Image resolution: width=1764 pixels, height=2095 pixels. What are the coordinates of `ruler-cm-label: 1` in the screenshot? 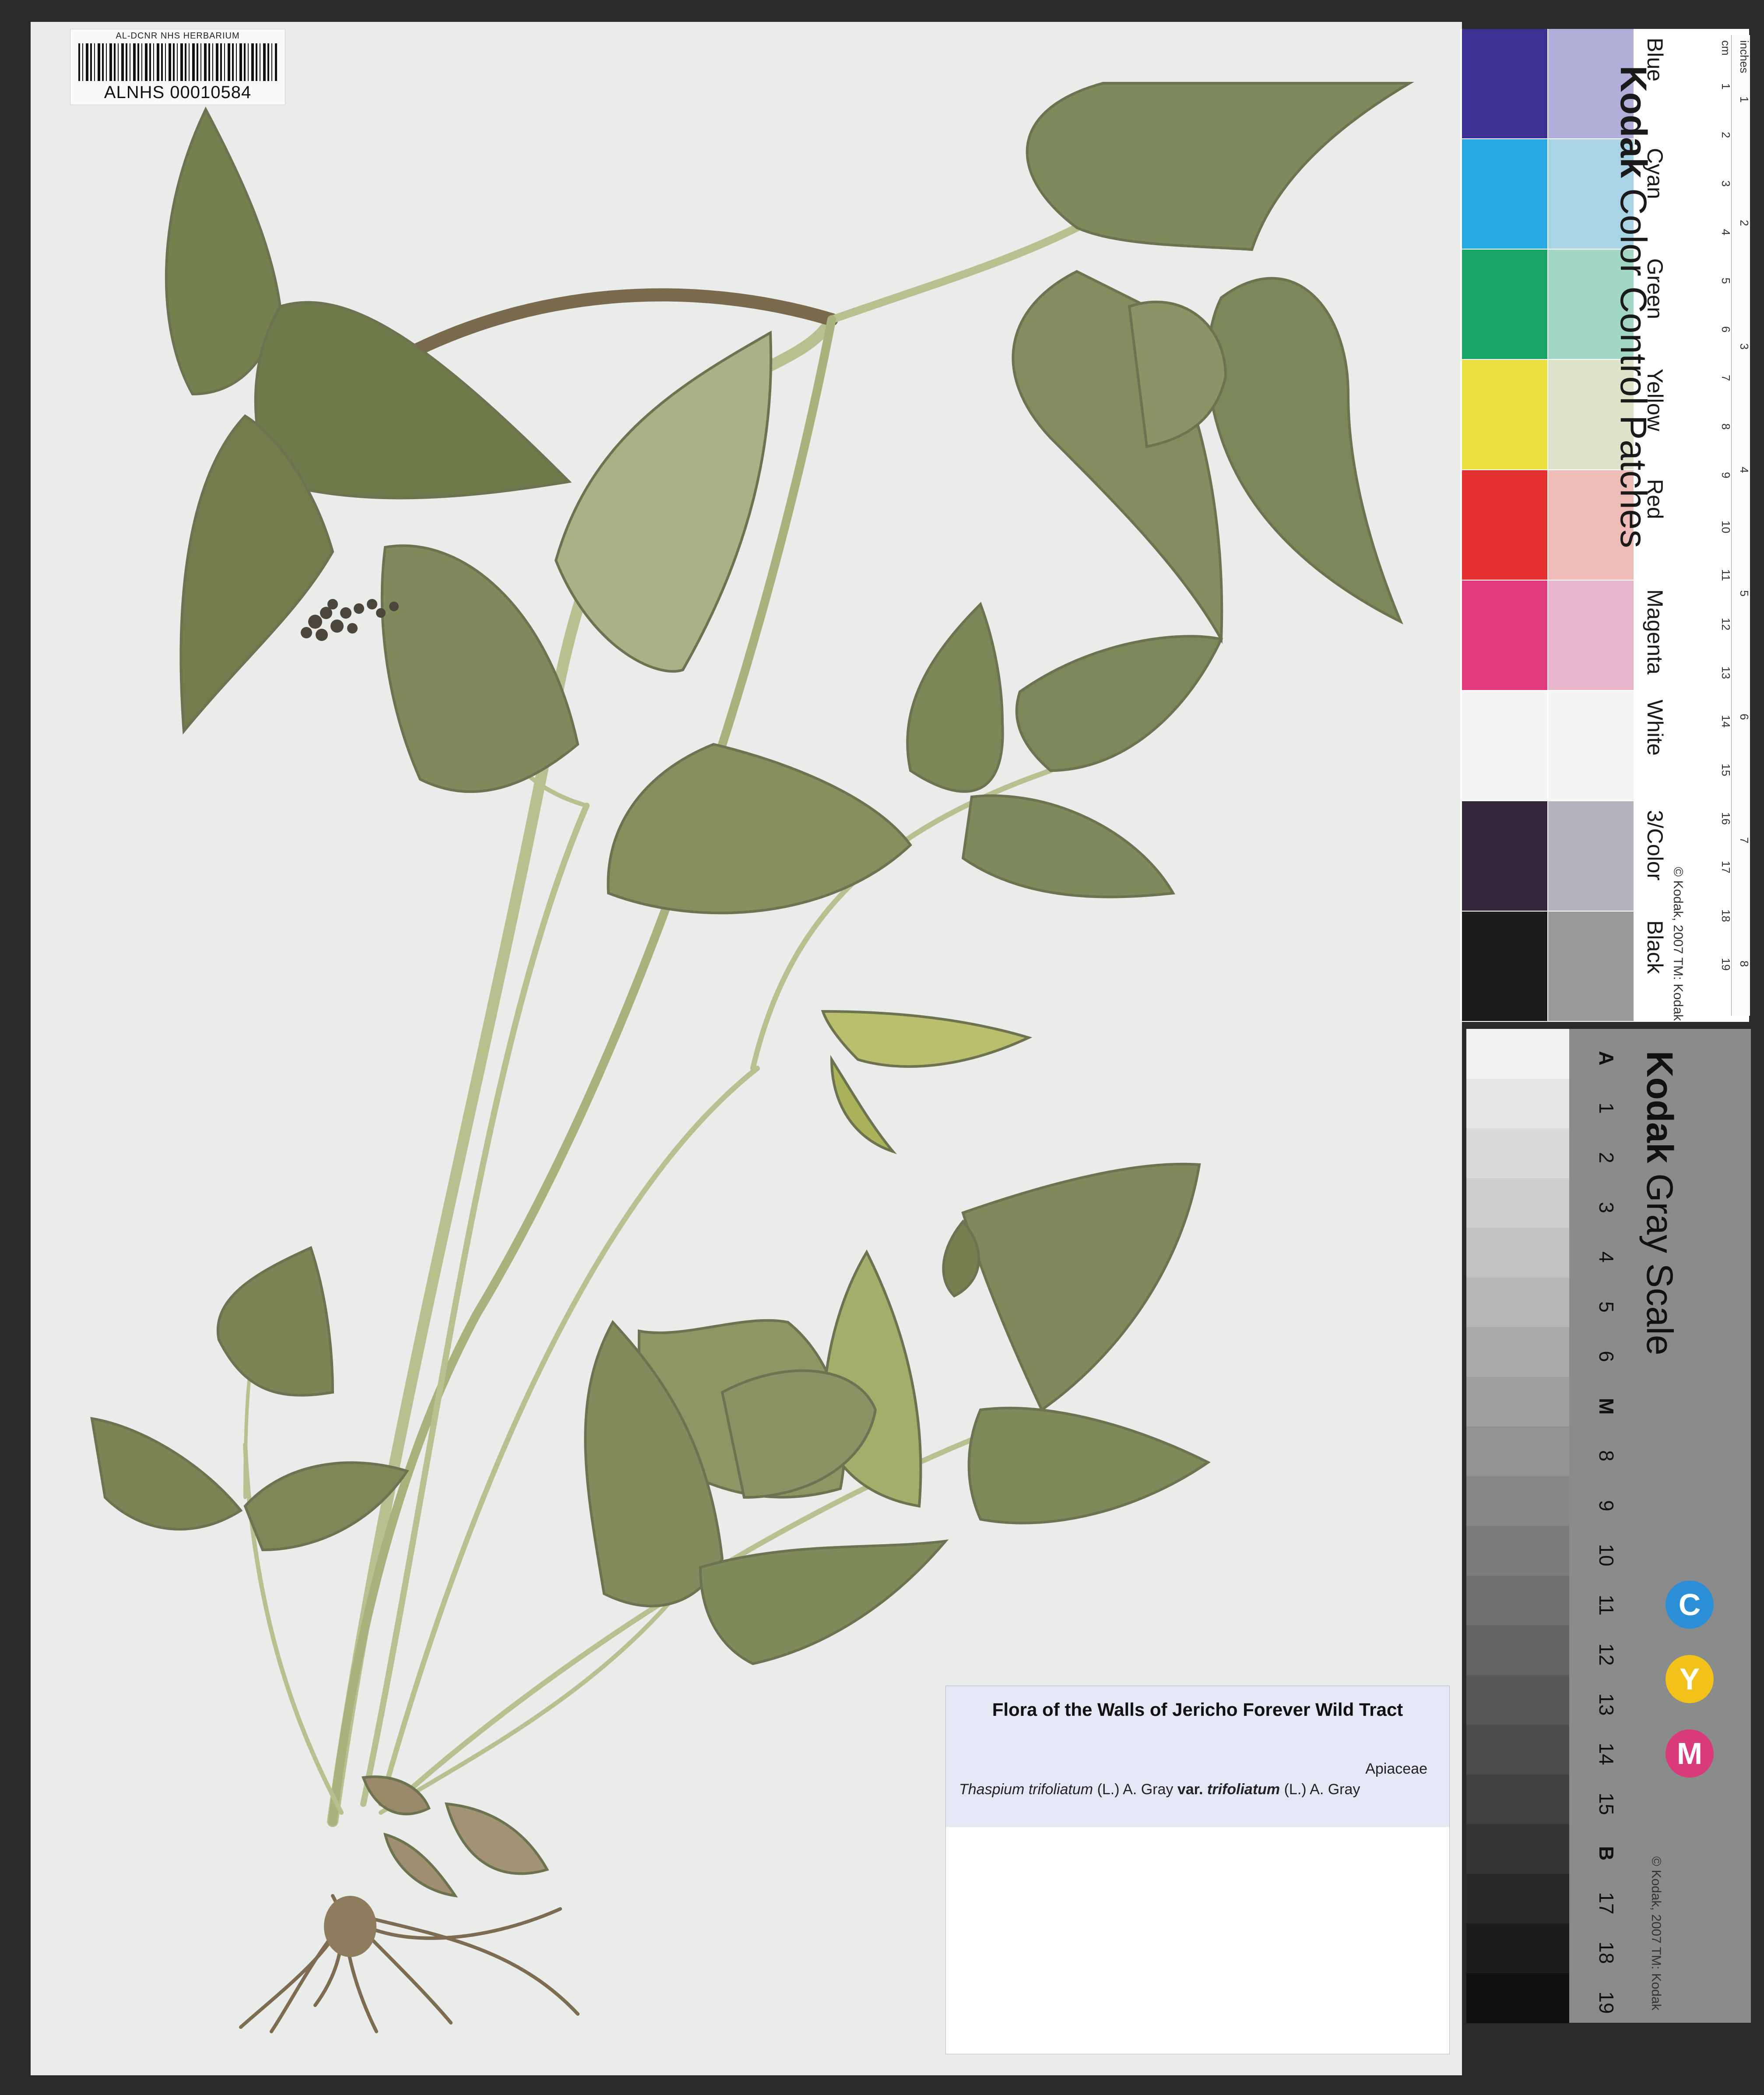 It's located at (1726, 86).